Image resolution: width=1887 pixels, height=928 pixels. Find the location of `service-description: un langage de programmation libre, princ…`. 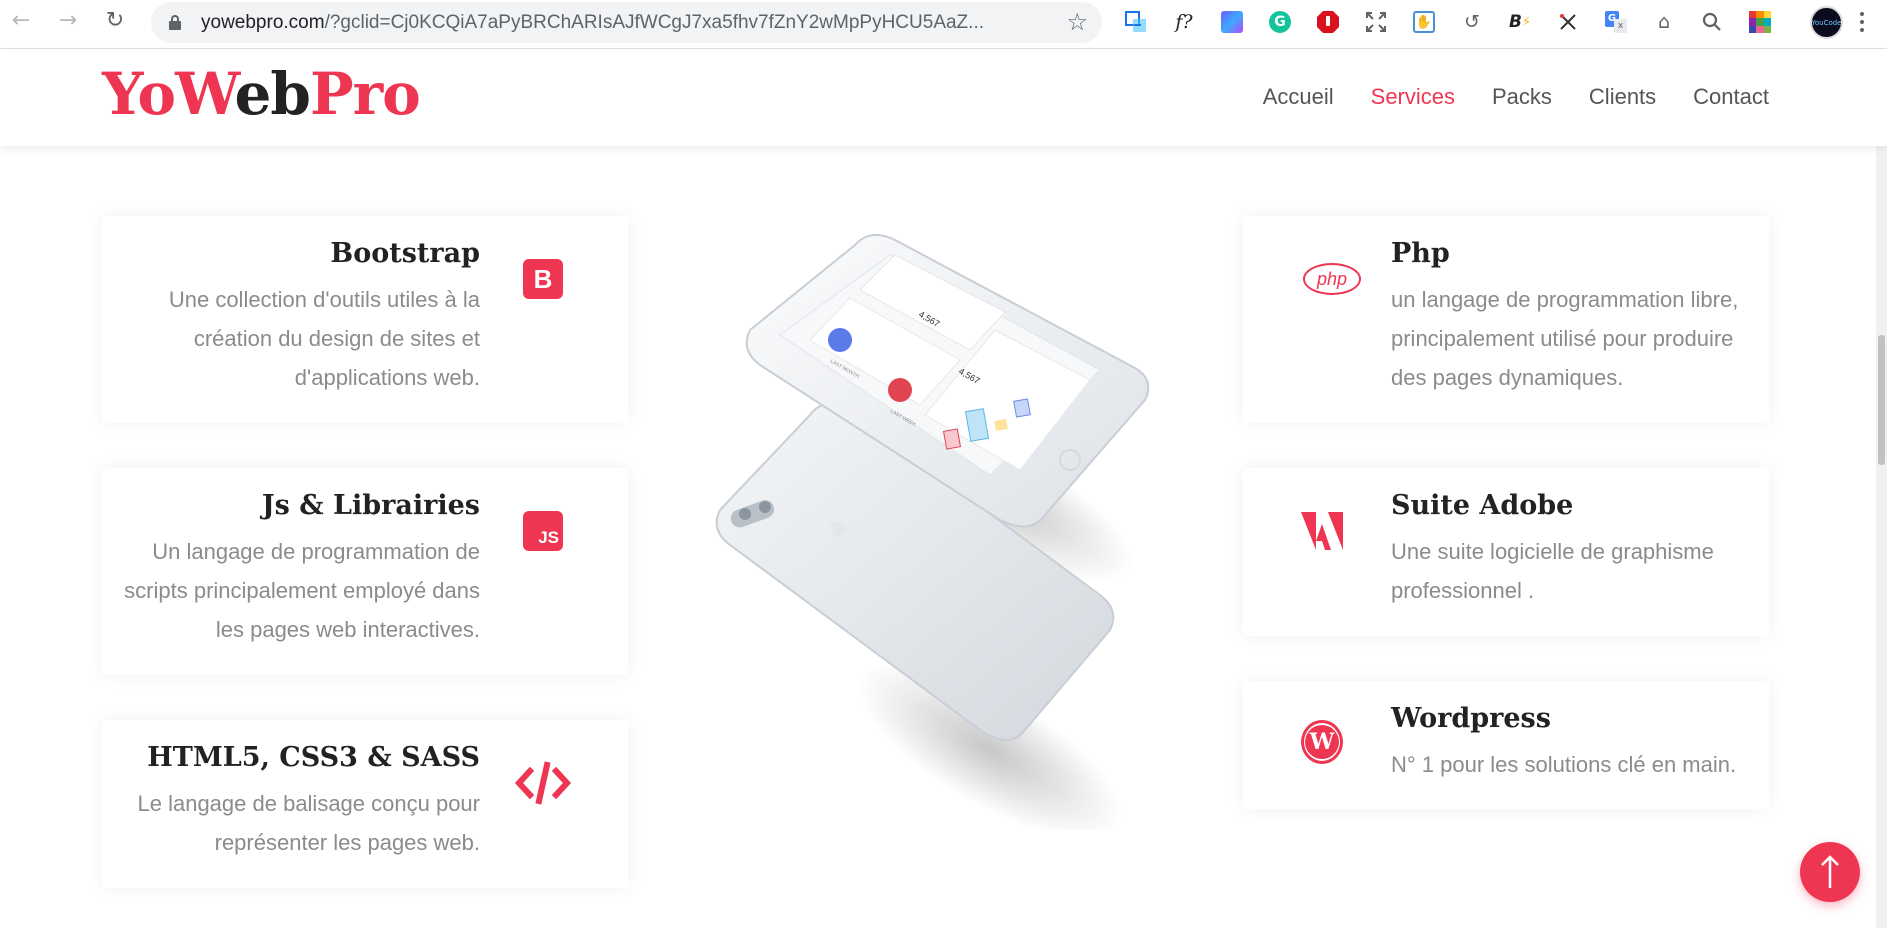

service-description: un langage de programmation libre, princ… is located at coordinates (1565, 338).